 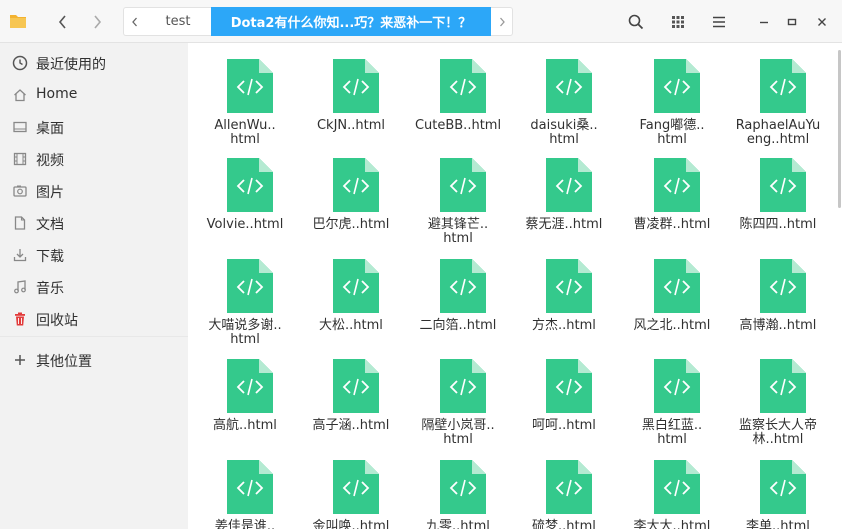 I want to click on minimize-button, so click(x=764, y=22).